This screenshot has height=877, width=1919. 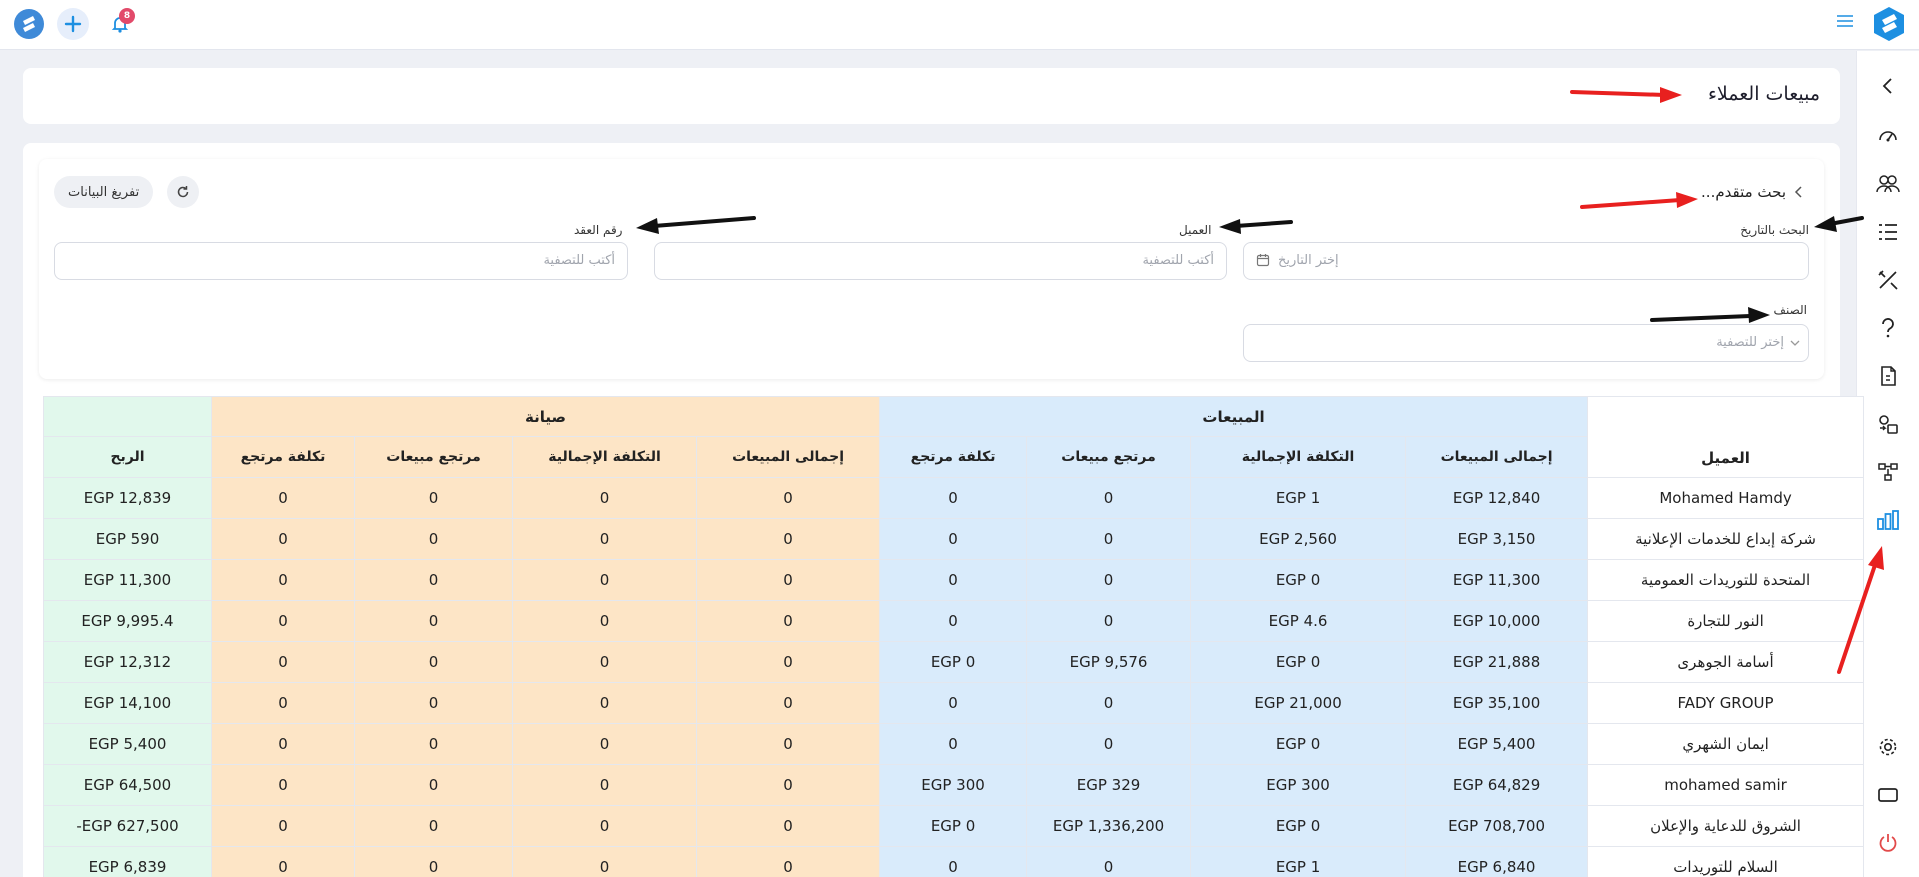 I want to click on export-data-button: تفريغ البيانات, so click(x=104, y=192).